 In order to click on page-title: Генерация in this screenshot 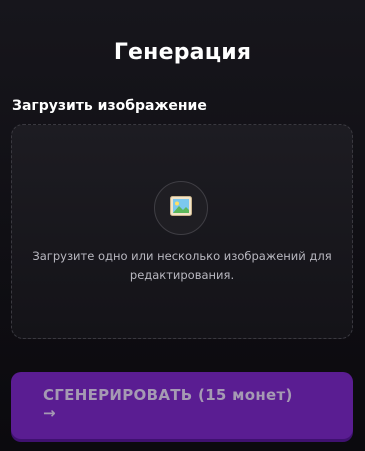, I will do `click(182, 52)`.